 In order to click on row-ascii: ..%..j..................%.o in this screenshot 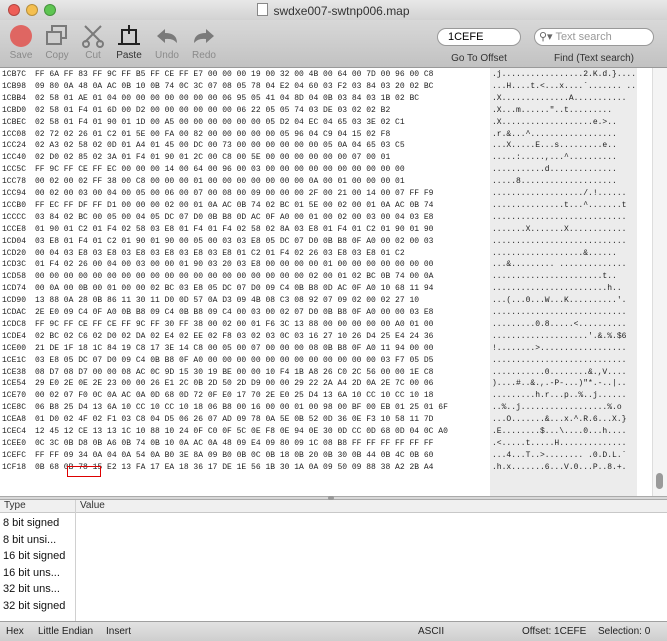, I will do `click(557, 408)`.